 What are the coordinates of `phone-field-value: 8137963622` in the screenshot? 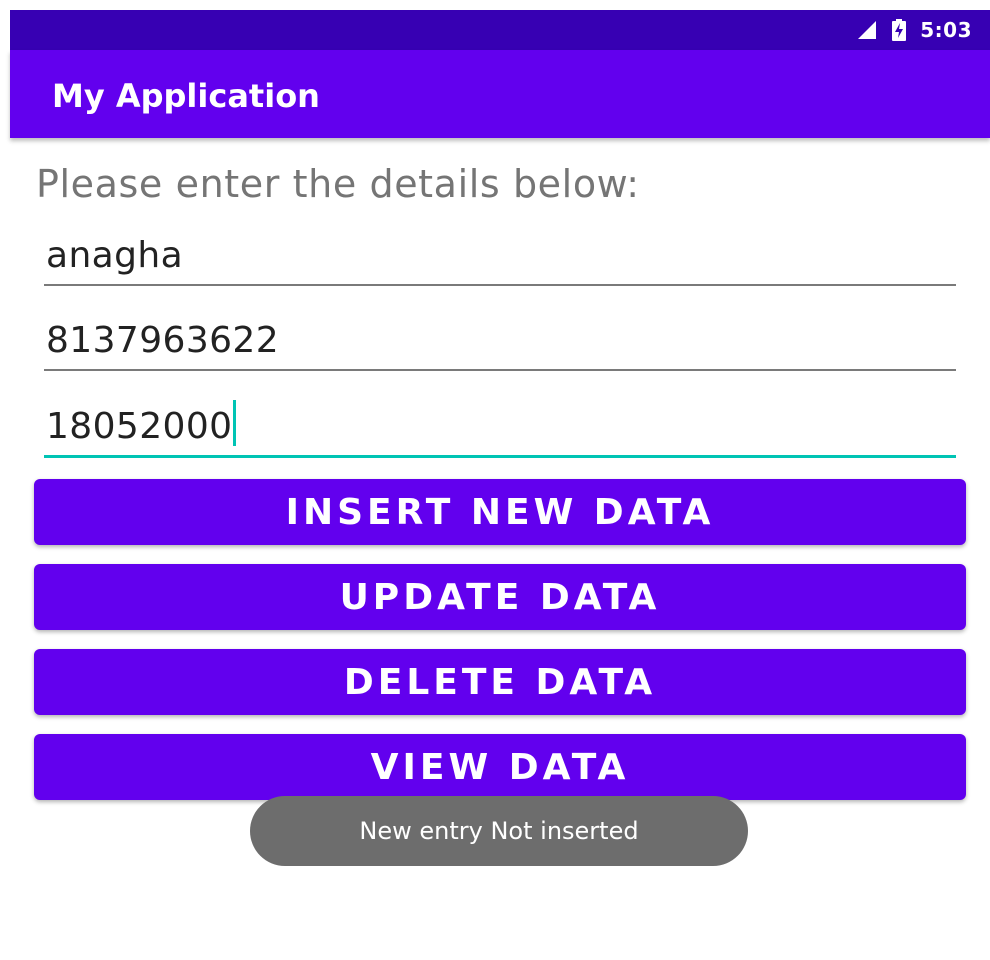 It's located at (163, 340).